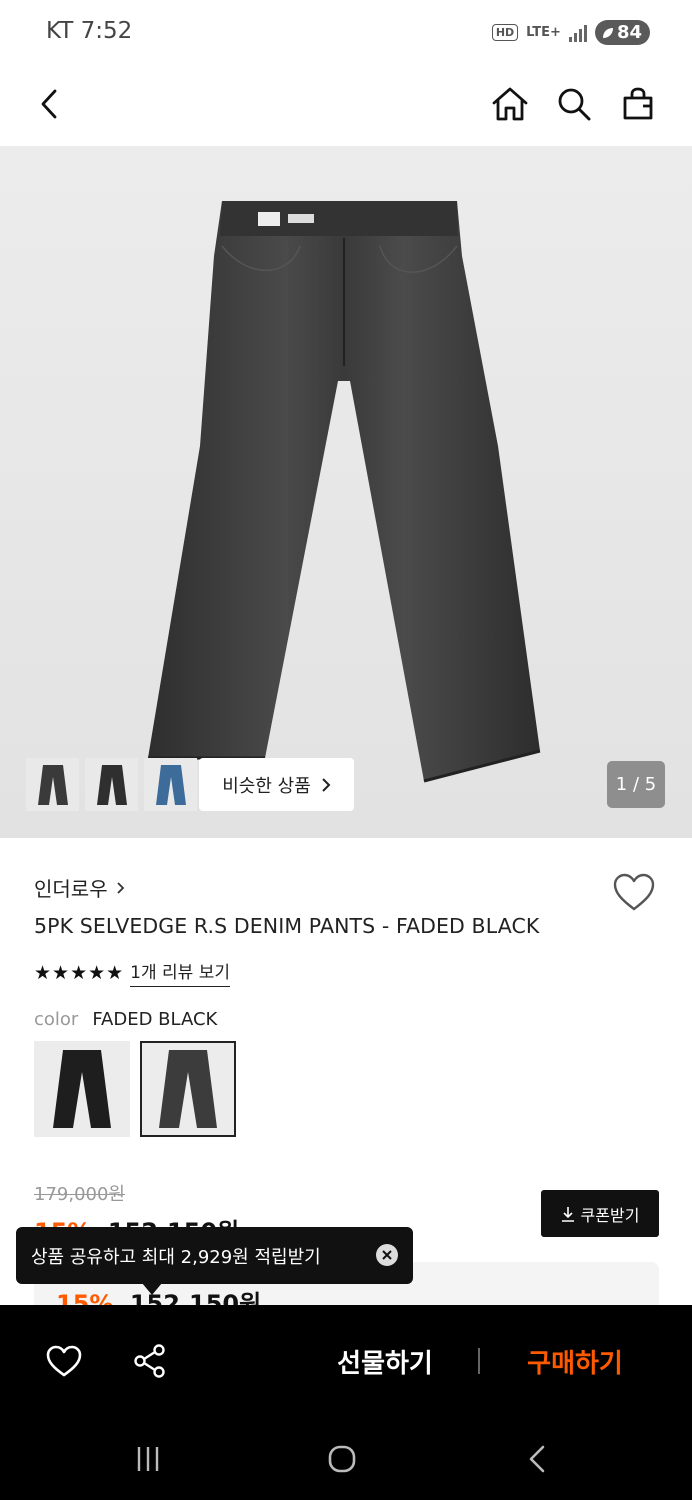 This screenshot has width=692, height=1500. I want to click on status-carrier-time: KT 7:52, so click(89, 31).